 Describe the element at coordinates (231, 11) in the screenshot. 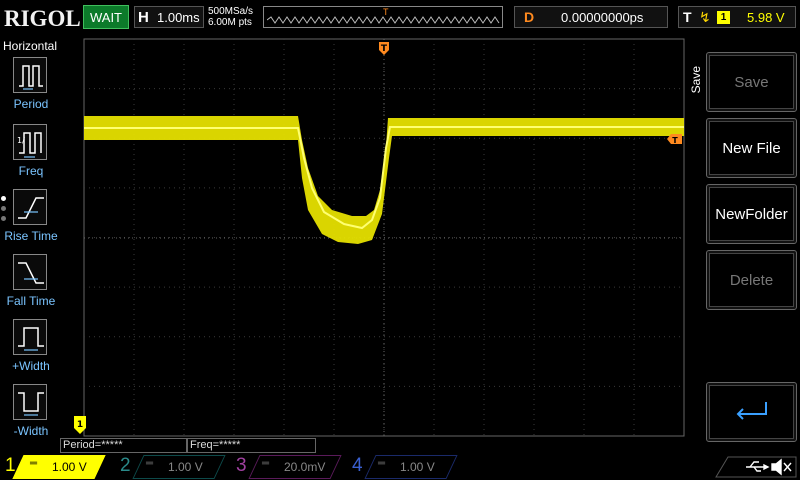

I see `sample-rate: 500MSa/s` at that location.